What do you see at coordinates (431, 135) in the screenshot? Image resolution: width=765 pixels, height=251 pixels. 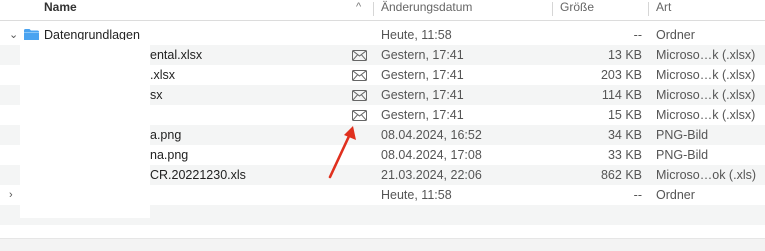 I see `date-modified: 08.04.2024, 16:52` at bounding box center [431, 135].